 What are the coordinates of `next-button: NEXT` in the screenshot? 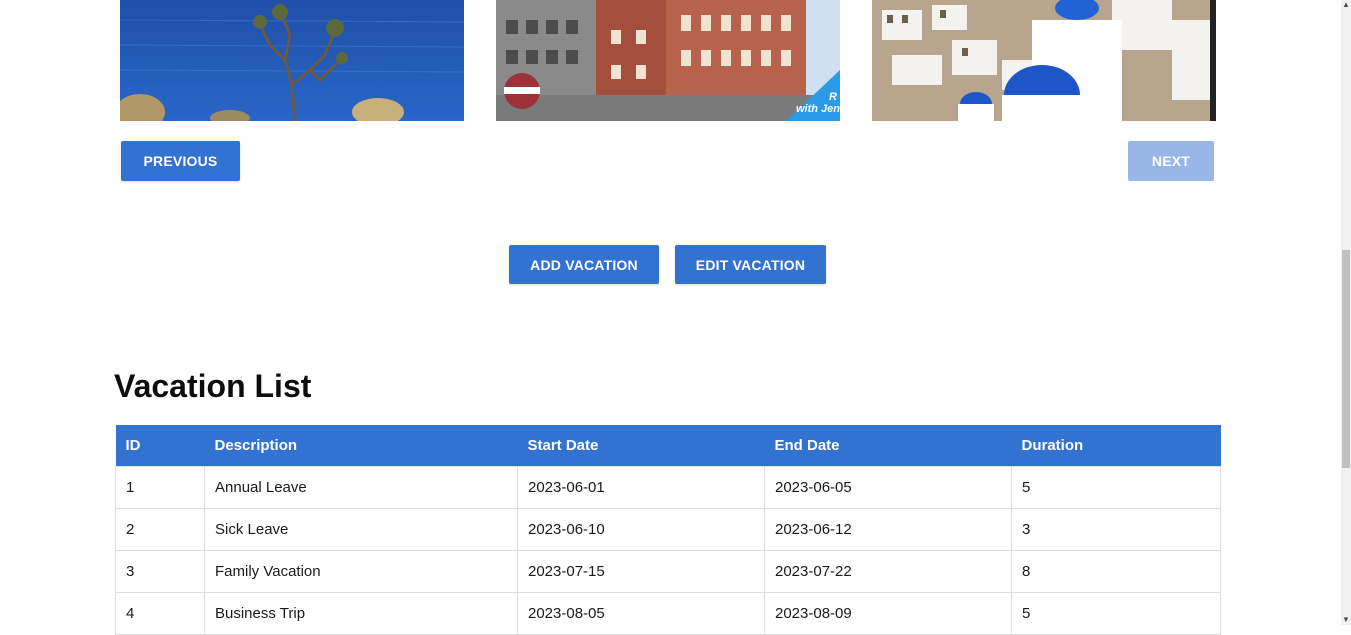 It's located at (1171, 161).